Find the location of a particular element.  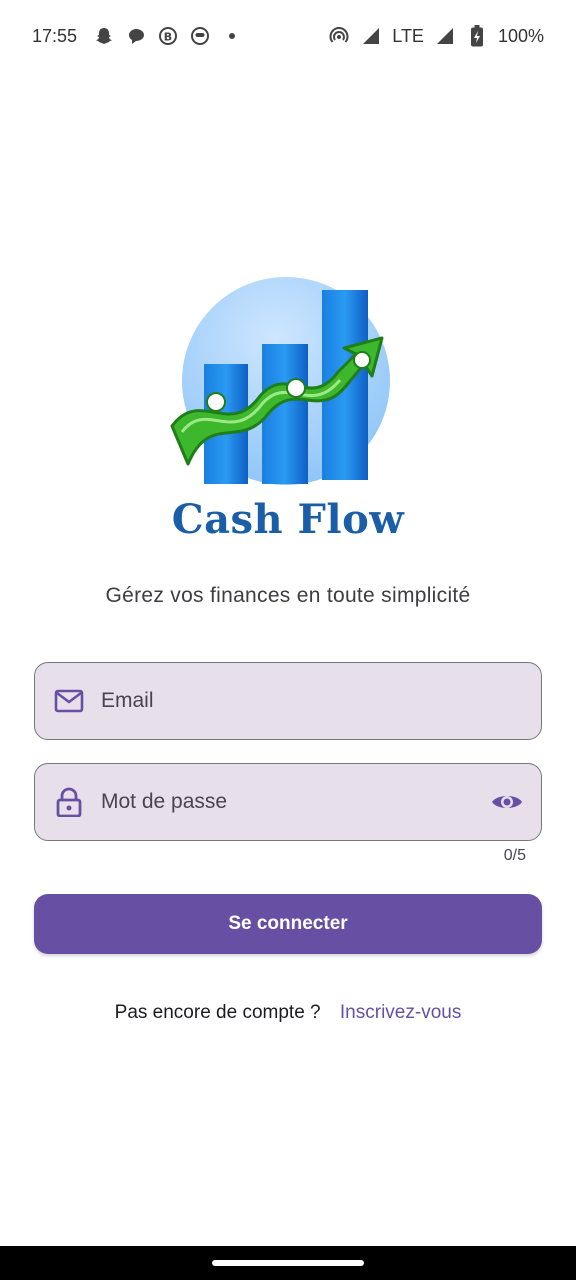

lock-icon is located at coordinates (69, 802).